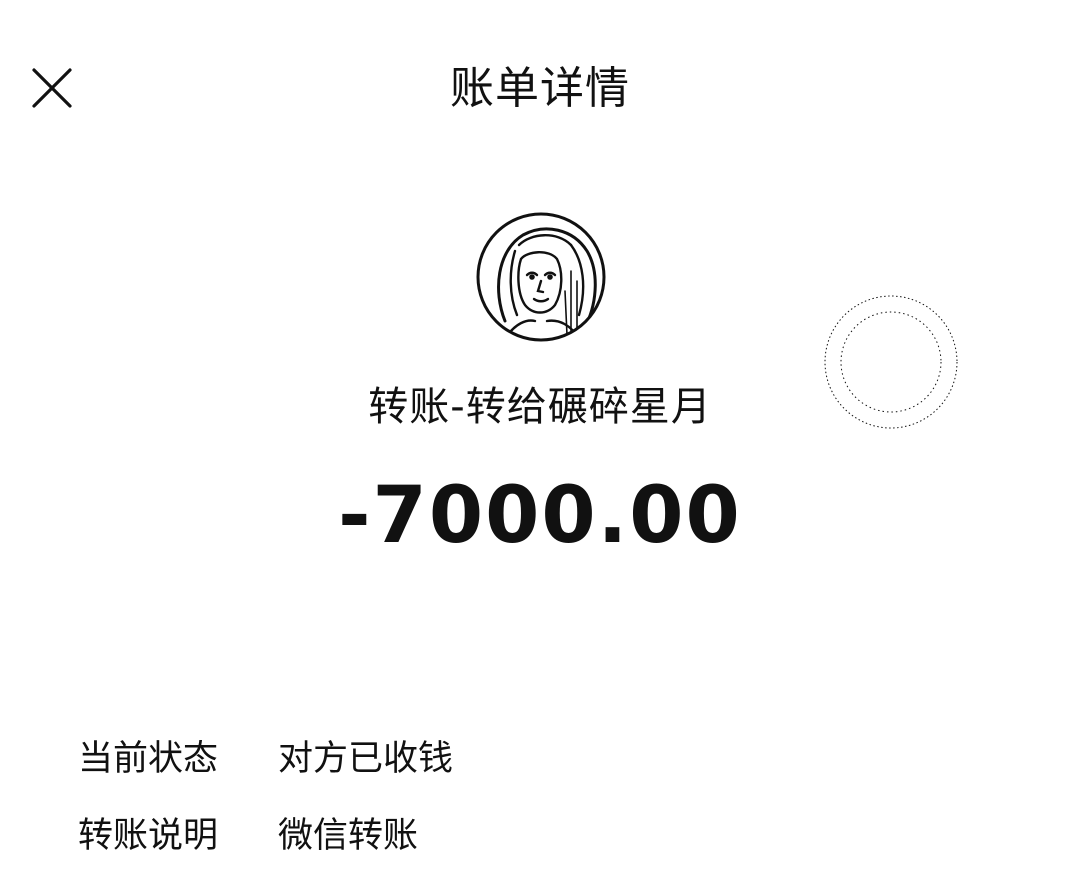 This screenshot has width=1080, height=883. I want to click on page-title: 账单详情, so click(540, 88).